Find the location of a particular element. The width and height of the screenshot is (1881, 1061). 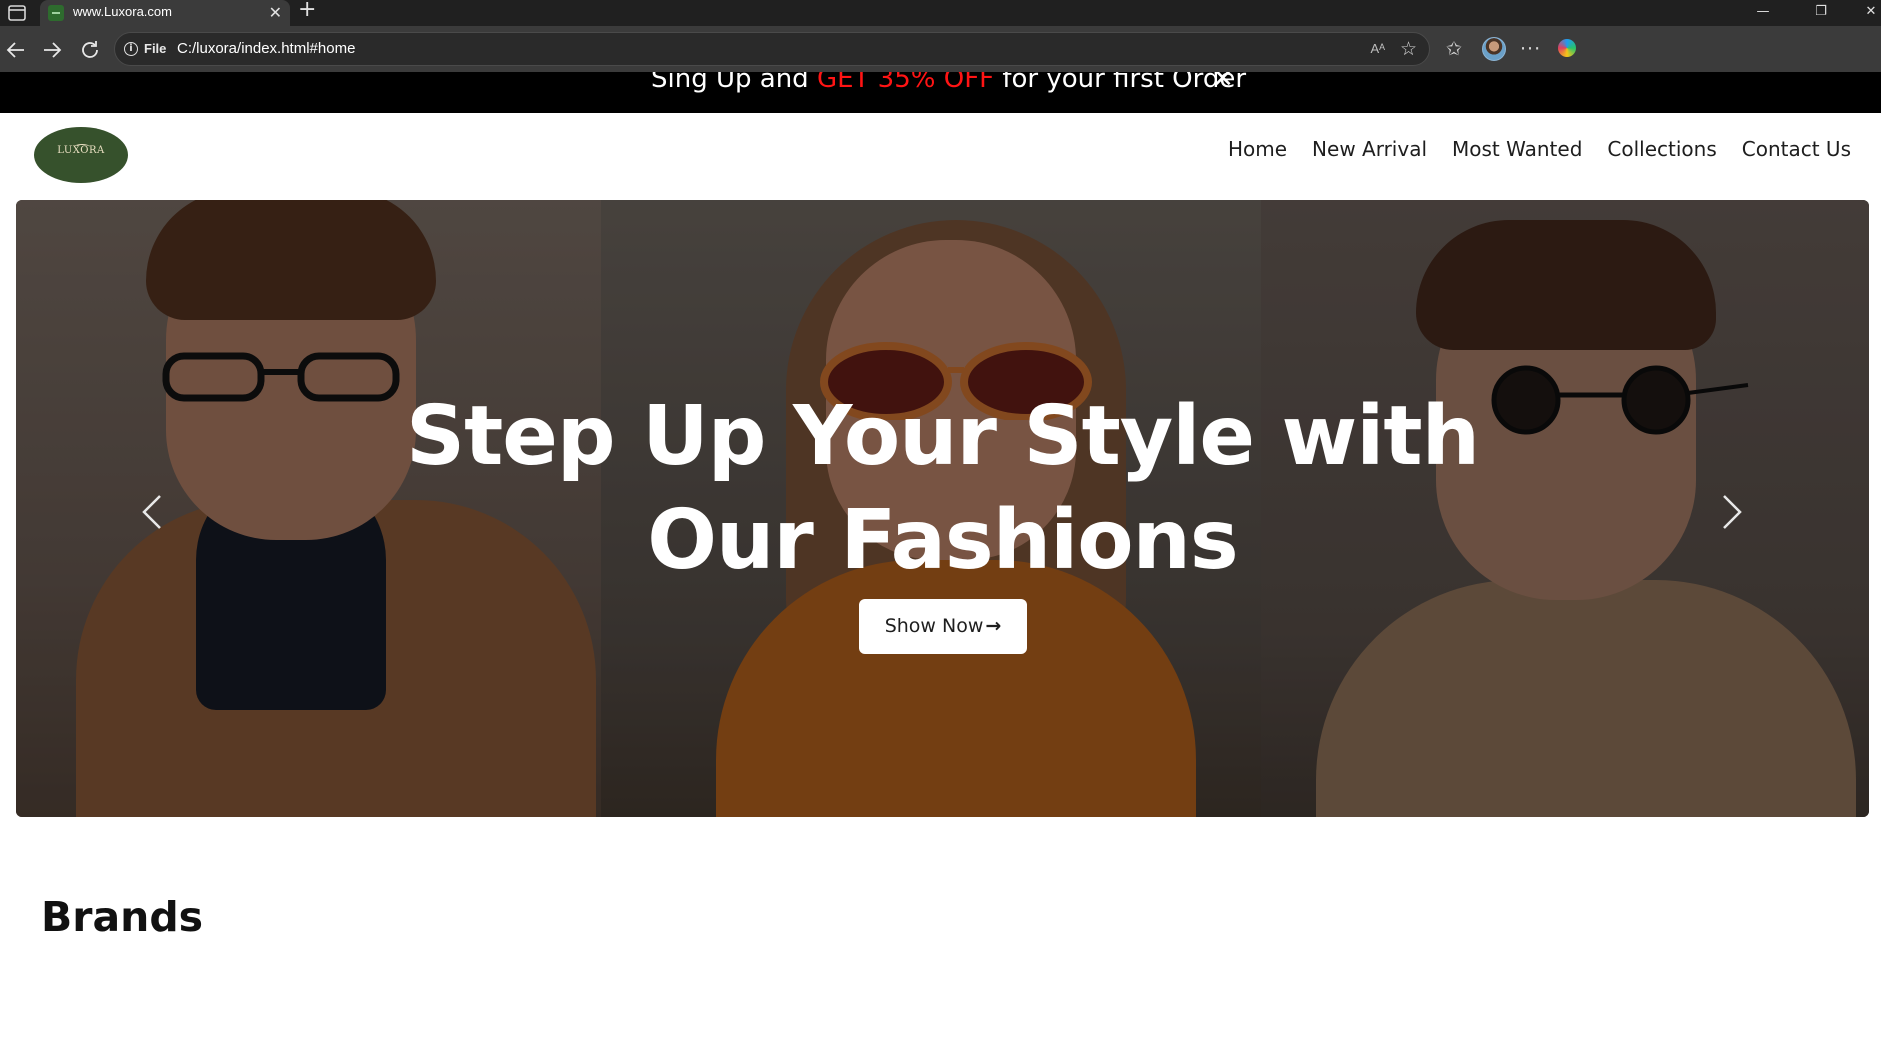

hero-heading-line1: Step Up Your Style with is located at coordinates (943, 436).